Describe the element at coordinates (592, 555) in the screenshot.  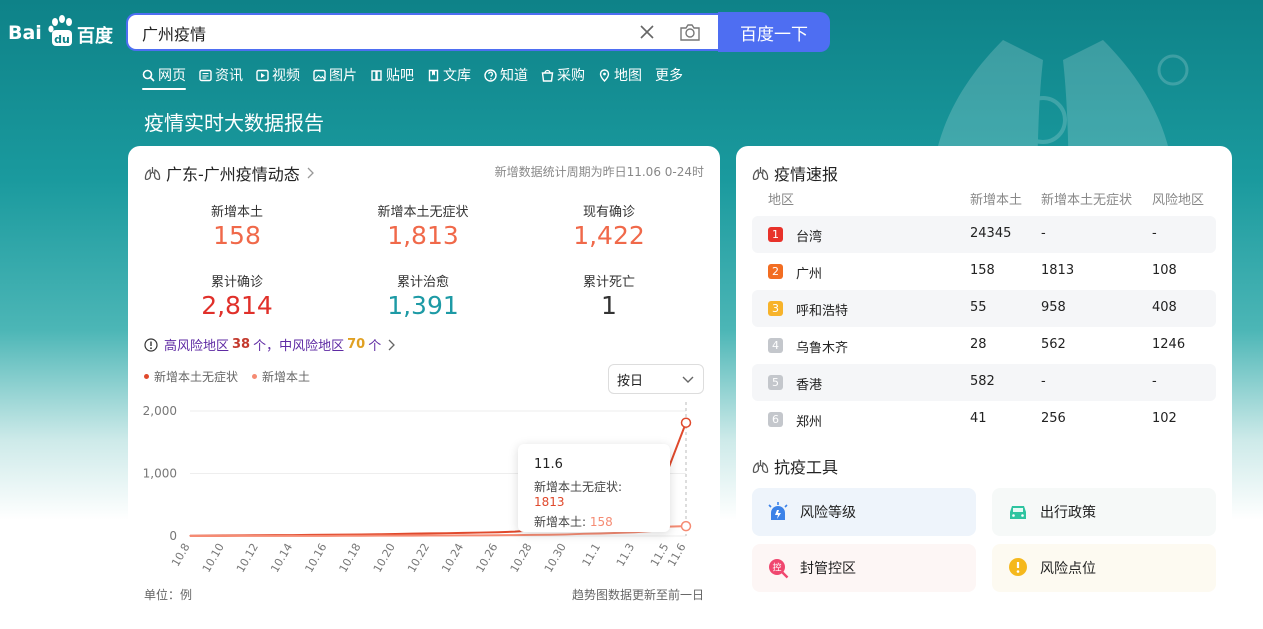
I see `x-tick-label: 11.1` at that location.